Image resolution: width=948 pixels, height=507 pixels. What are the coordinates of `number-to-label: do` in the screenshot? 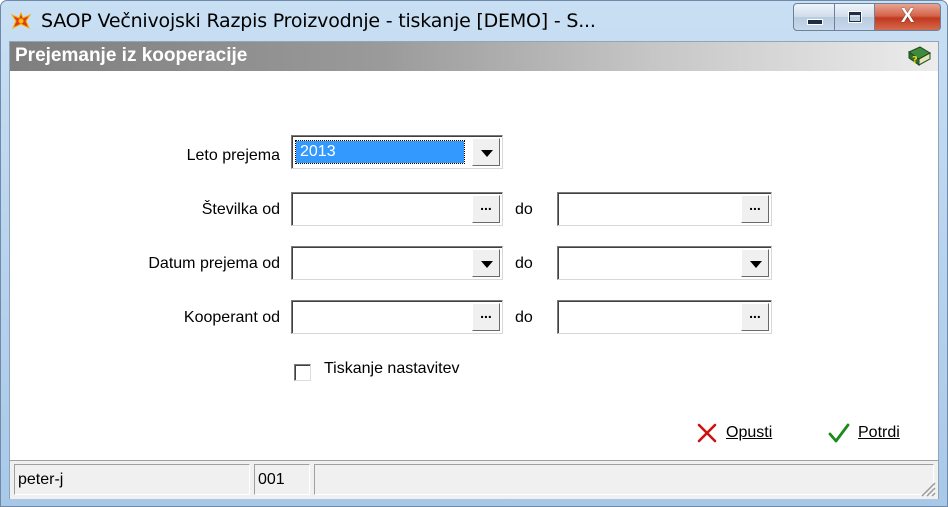 It's located at (524, 209).